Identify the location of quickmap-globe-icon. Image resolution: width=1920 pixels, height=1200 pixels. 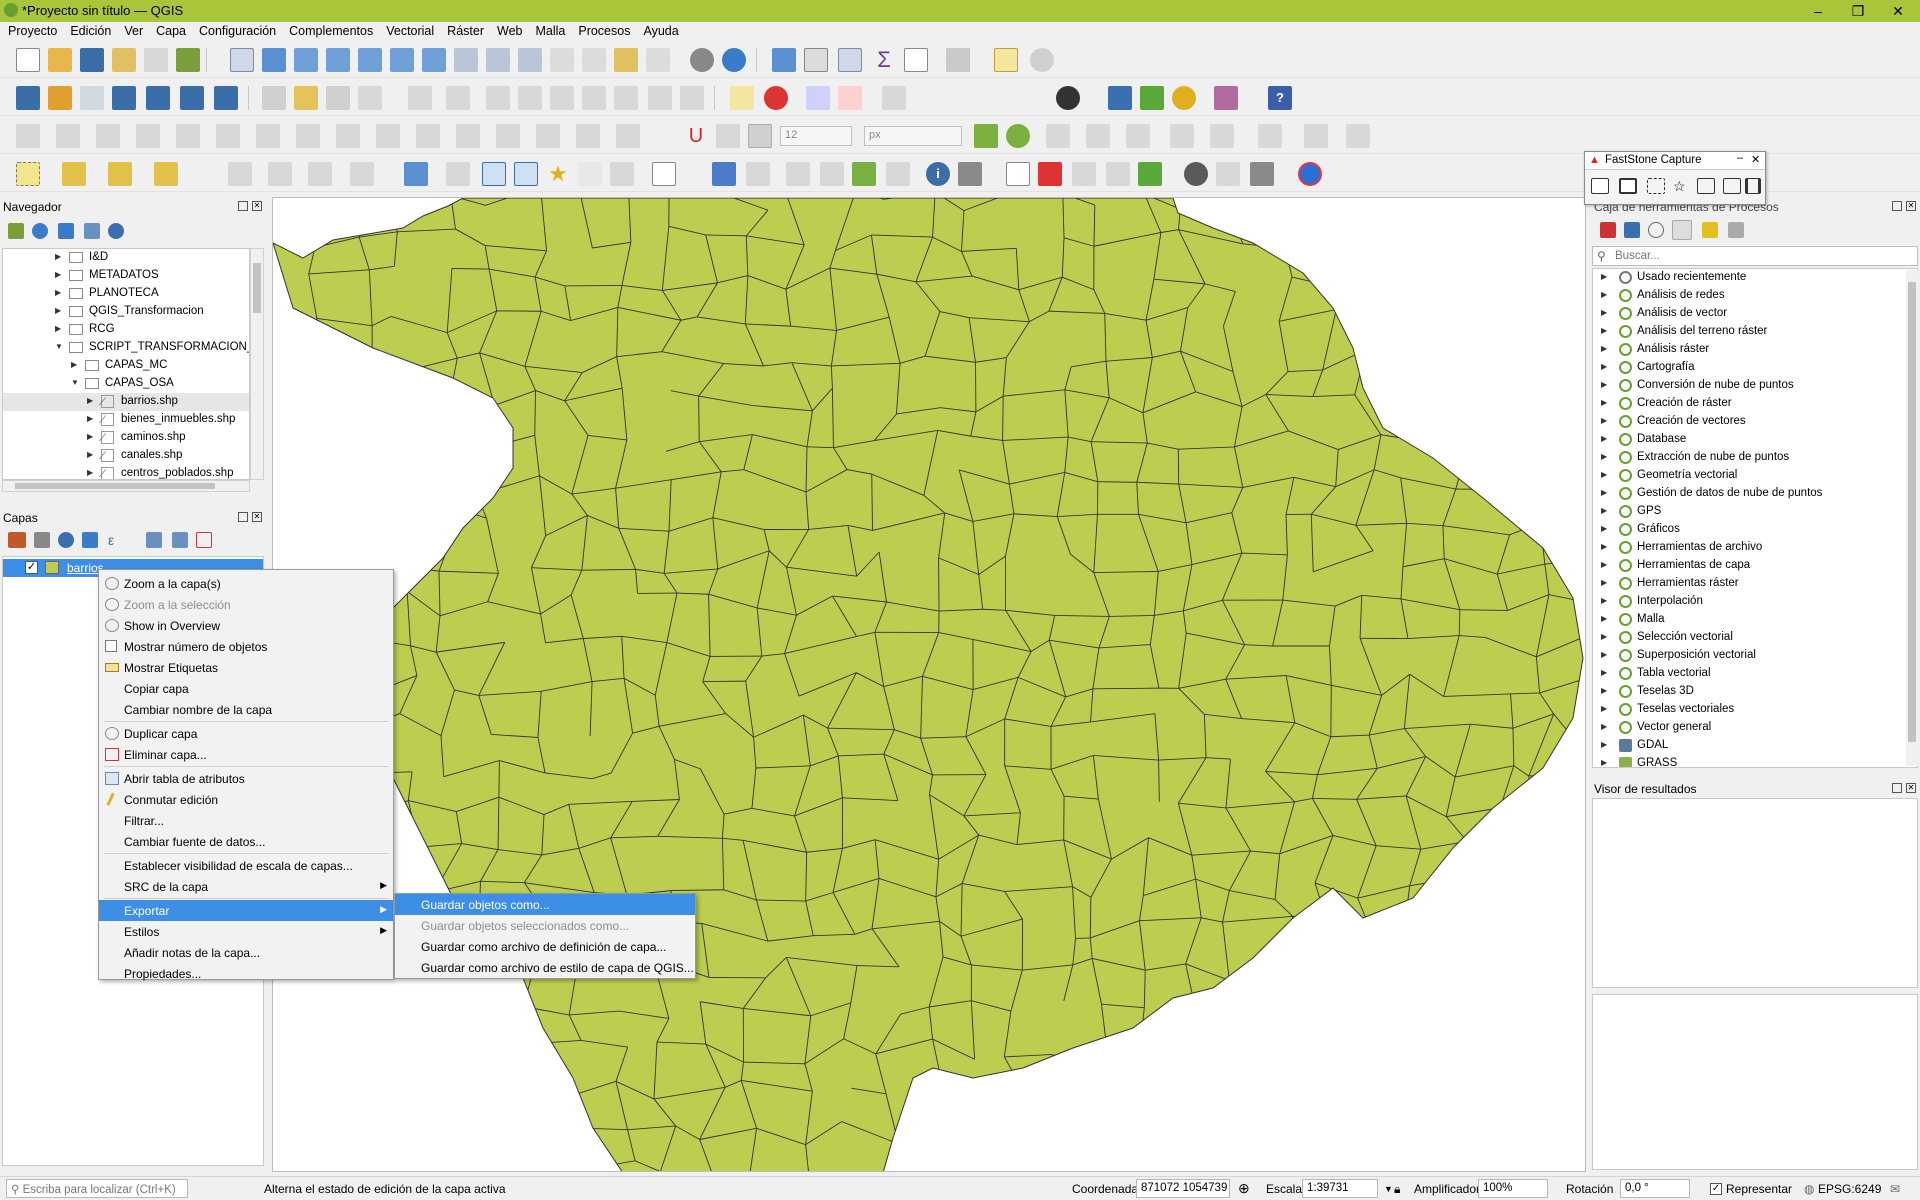
(1310, 174).